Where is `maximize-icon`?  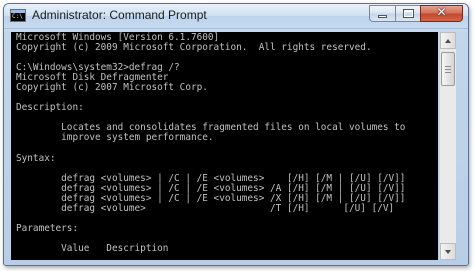
maximize-icon is located at coordinates (408, 13).